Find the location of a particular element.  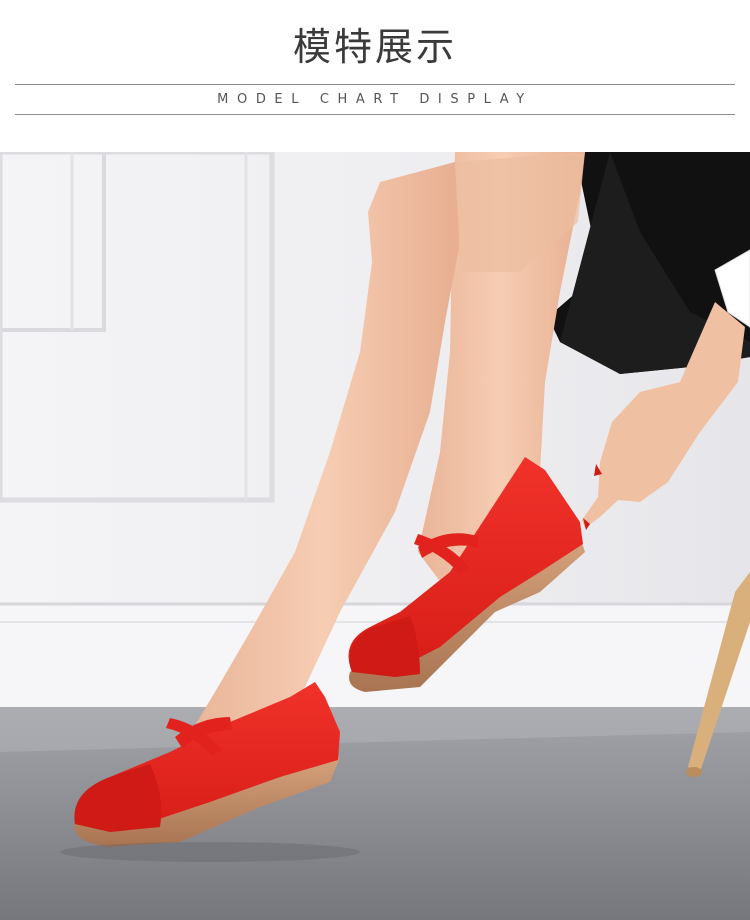

page-subtitle: MODEL CHART DISPLAY is located at coordinates (375, 99).